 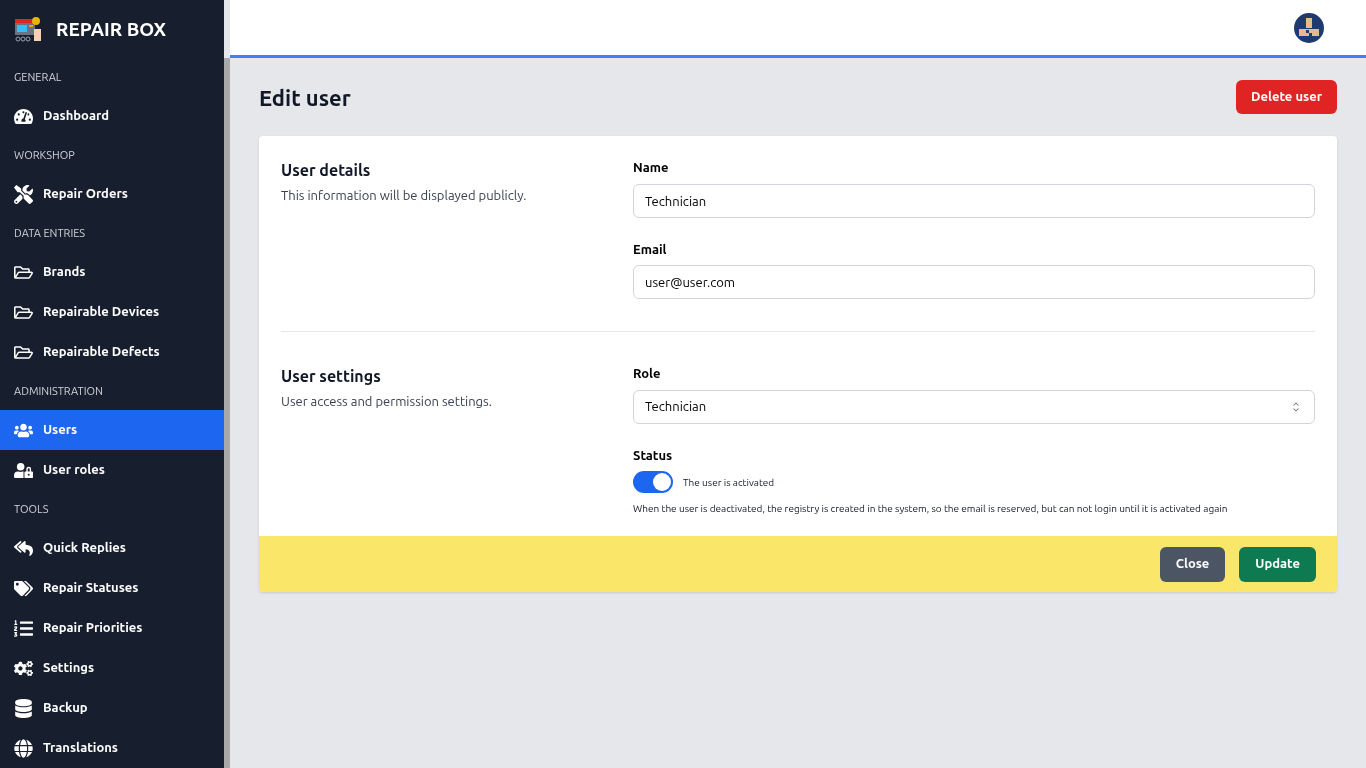 What do you see at coordinates (23, 194) in the screenshot?
I see `tools-icon` at bounding box center [23, 194].